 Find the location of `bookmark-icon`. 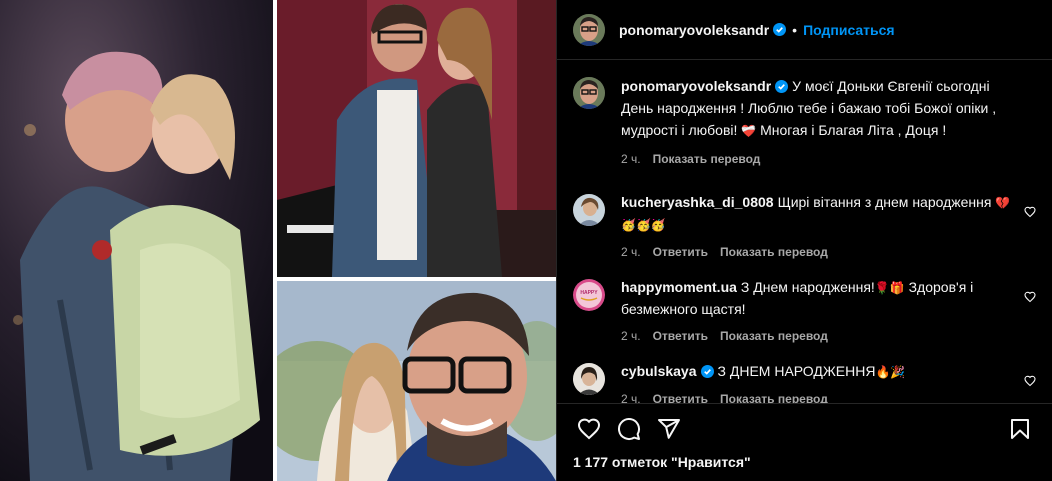

bookmark-icon is located at coordinates (1020, 429).